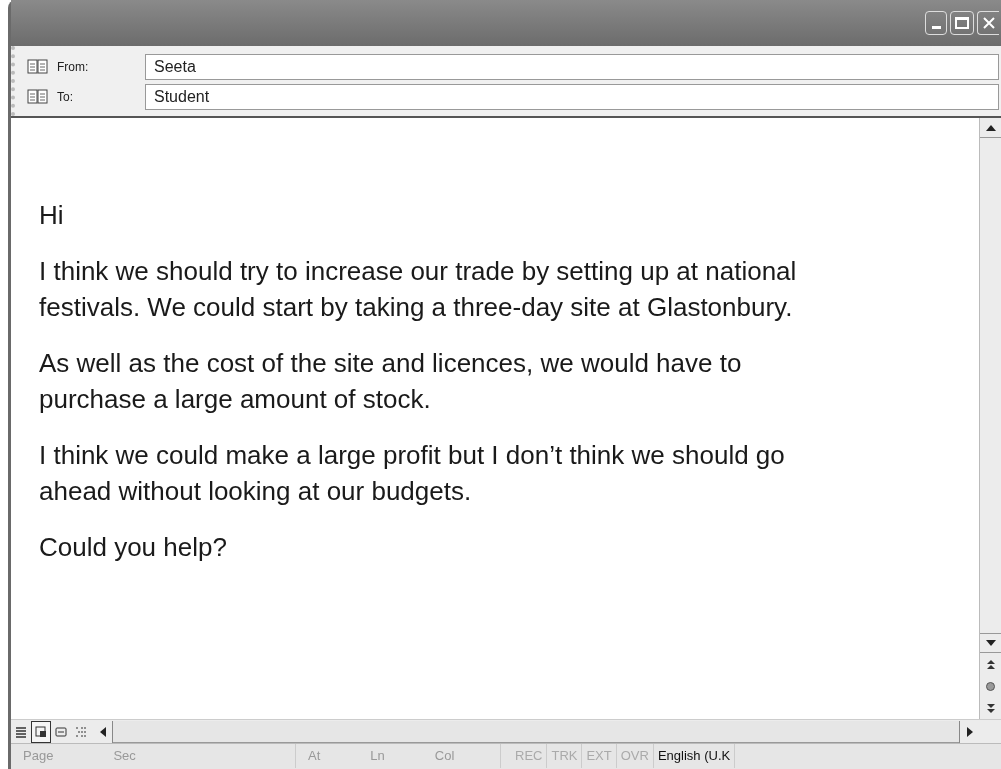 This screenshot has width=1001, height=769. I want to click on address-field: Student, so click(572, 97).